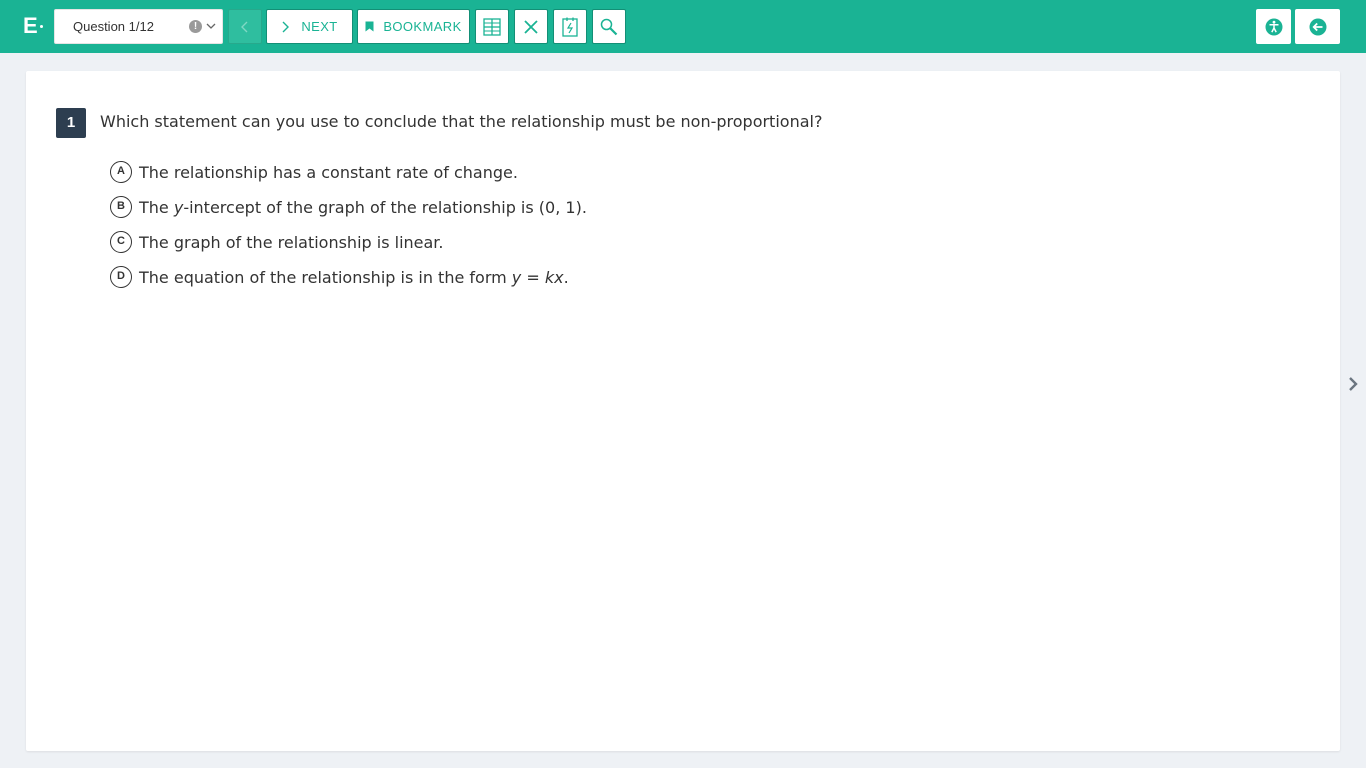  I want to click on choice-letter: D, so click(121, 277).